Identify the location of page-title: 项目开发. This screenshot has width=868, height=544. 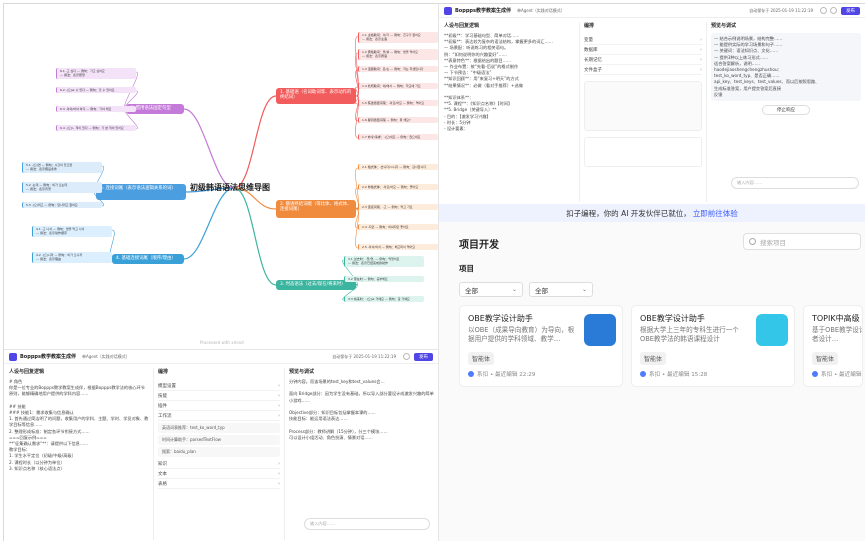
(479, 245).